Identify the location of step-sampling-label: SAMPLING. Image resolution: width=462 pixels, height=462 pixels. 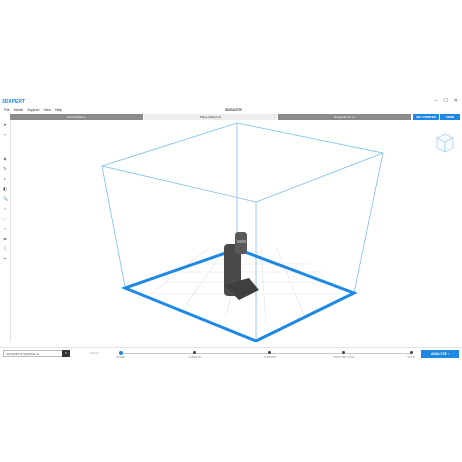
(195, 357).